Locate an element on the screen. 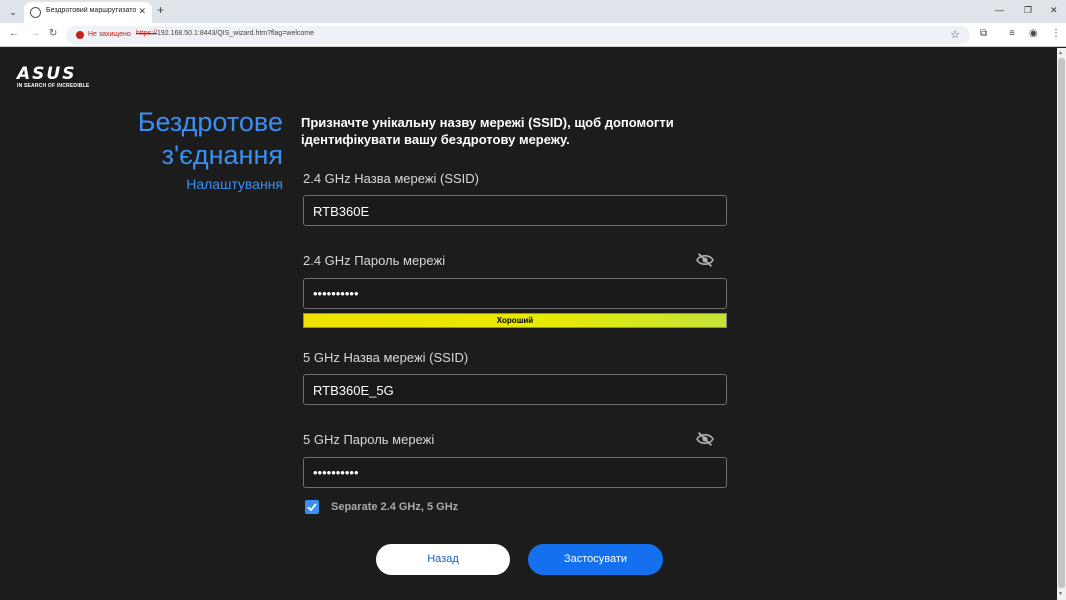 This screenshot has height=600, width=1066. checkmark-icon is located at coordinates (312, 507).